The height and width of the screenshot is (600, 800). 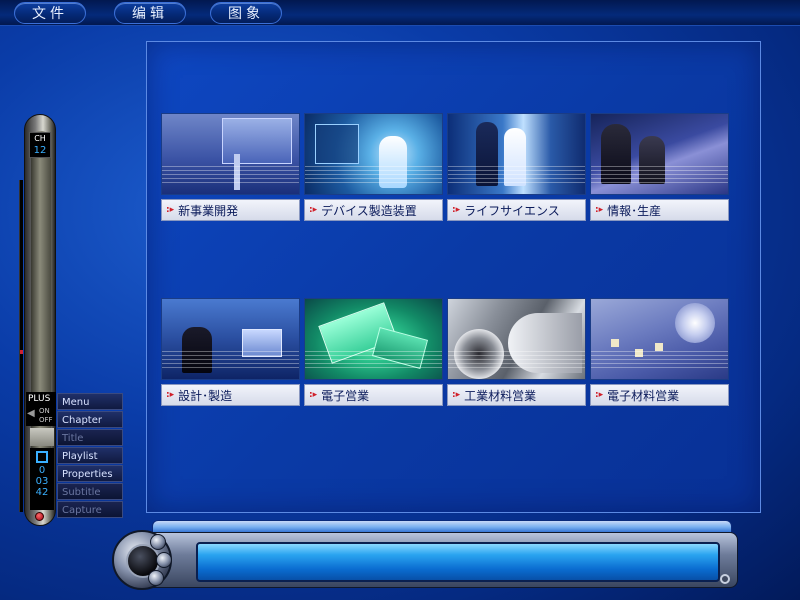 What do you see at coordinates (90, 509) in the screenshot?
I see `side-menu-item-capture: Capture` at bounding box center [90, 509].